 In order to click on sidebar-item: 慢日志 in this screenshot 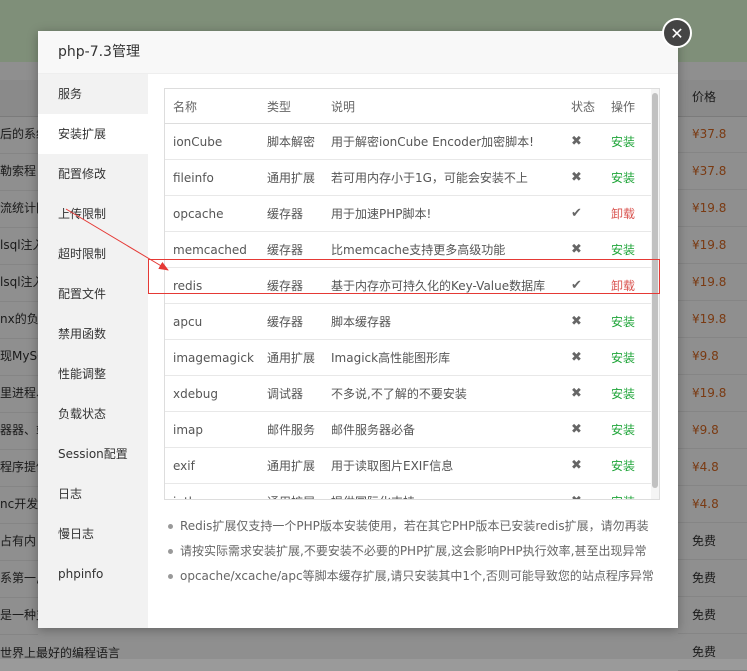, I will do `click(93, 534)`.